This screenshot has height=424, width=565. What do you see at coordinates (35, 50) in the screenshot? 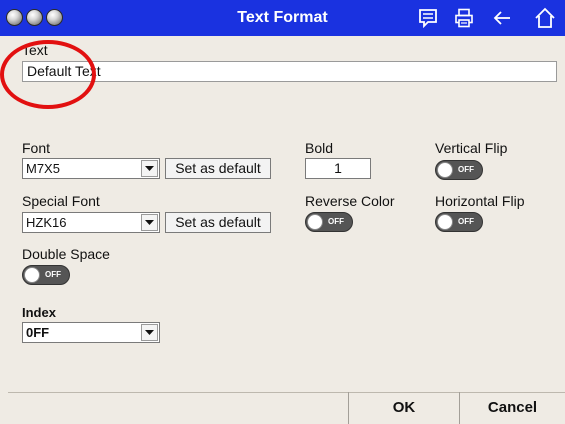
I see `text-label: Text` at bounding box center [35, 50].